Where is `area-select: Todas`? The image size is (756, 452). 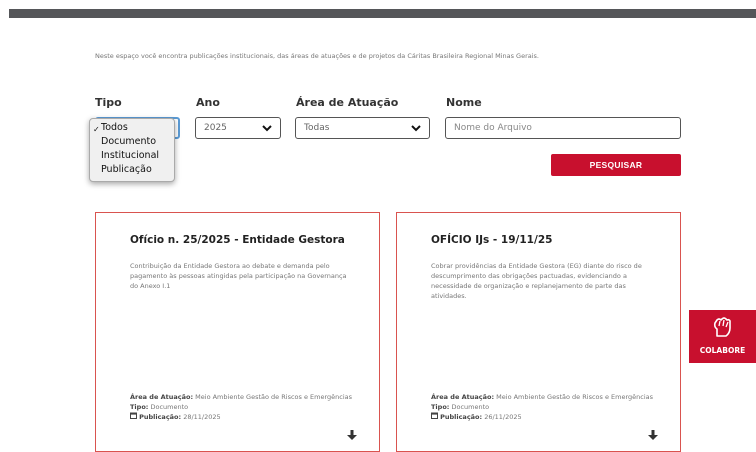
area-select: Todas is located at coordinates (362, 128).